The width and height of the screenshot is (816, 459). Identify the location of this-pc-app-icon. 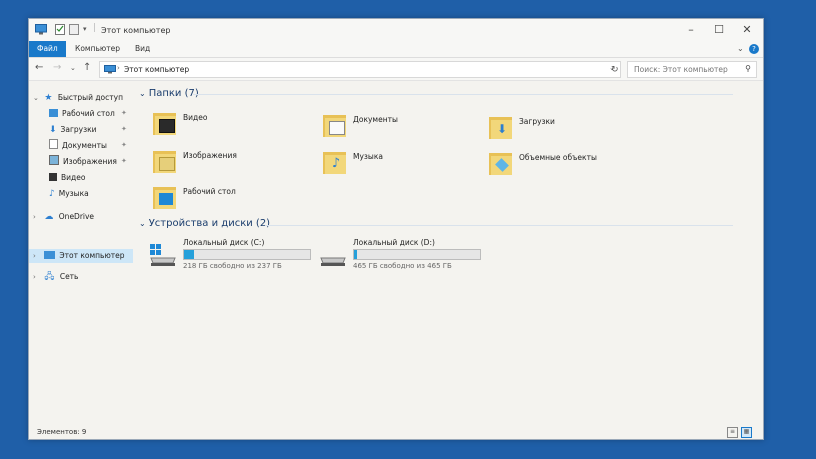
(41, 30).